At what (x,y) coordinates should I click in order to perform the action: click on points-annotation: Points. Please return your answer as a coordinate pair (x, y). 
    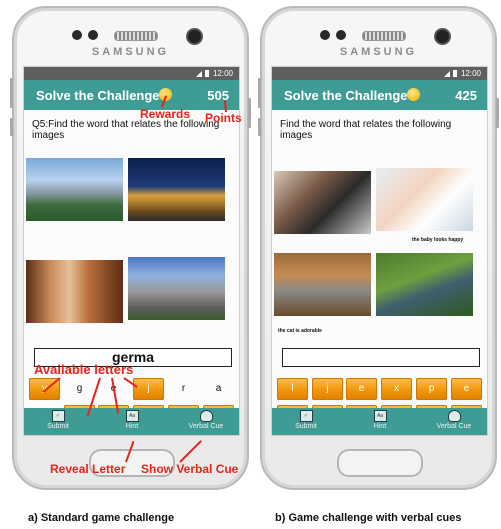
    Looking at the image, I should click on (223, 118).